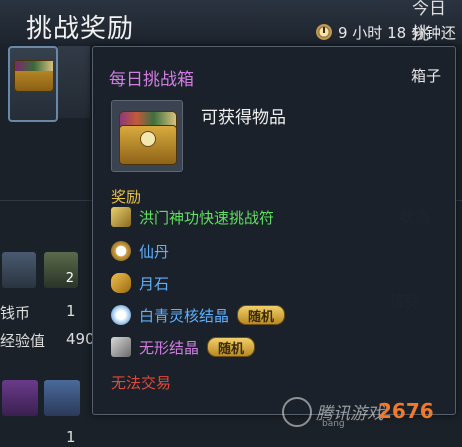  Describe the element at coordinates (121, 347) in the screenshot. I see `formless-crystal-icon` at that location.